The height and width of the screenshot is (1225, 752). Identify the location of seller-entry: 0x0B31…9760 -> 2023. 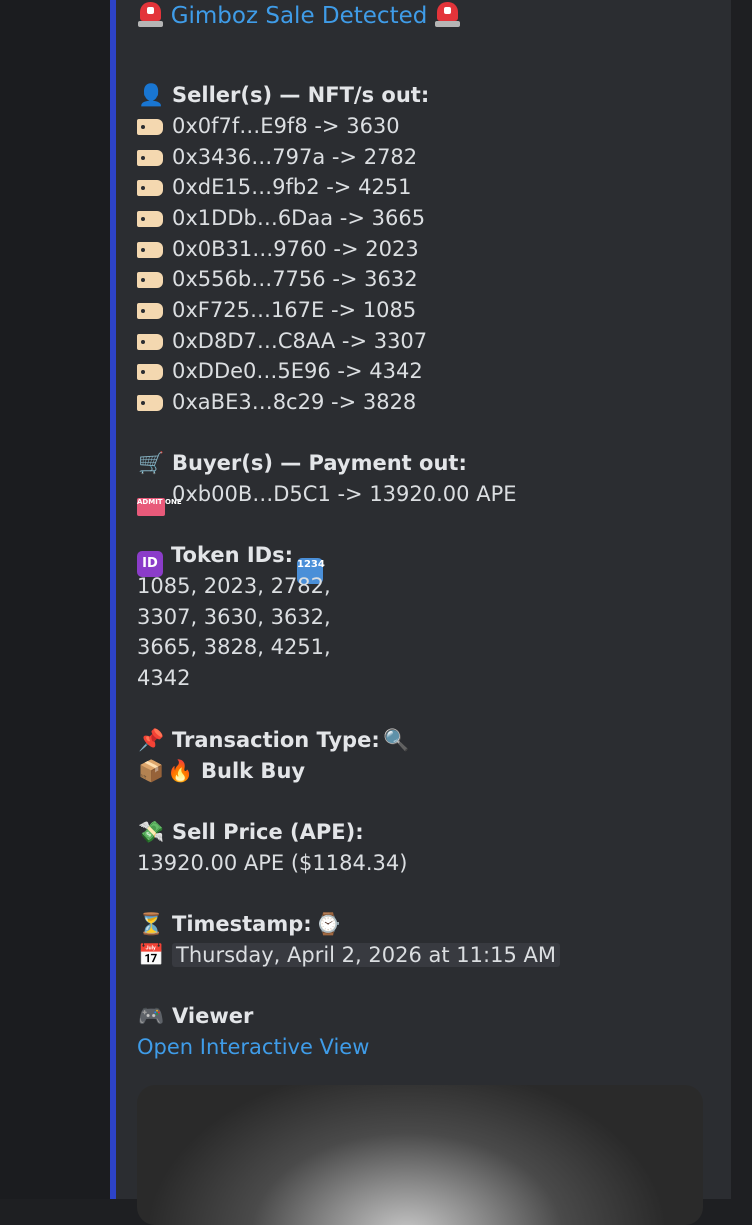
(295, 249).